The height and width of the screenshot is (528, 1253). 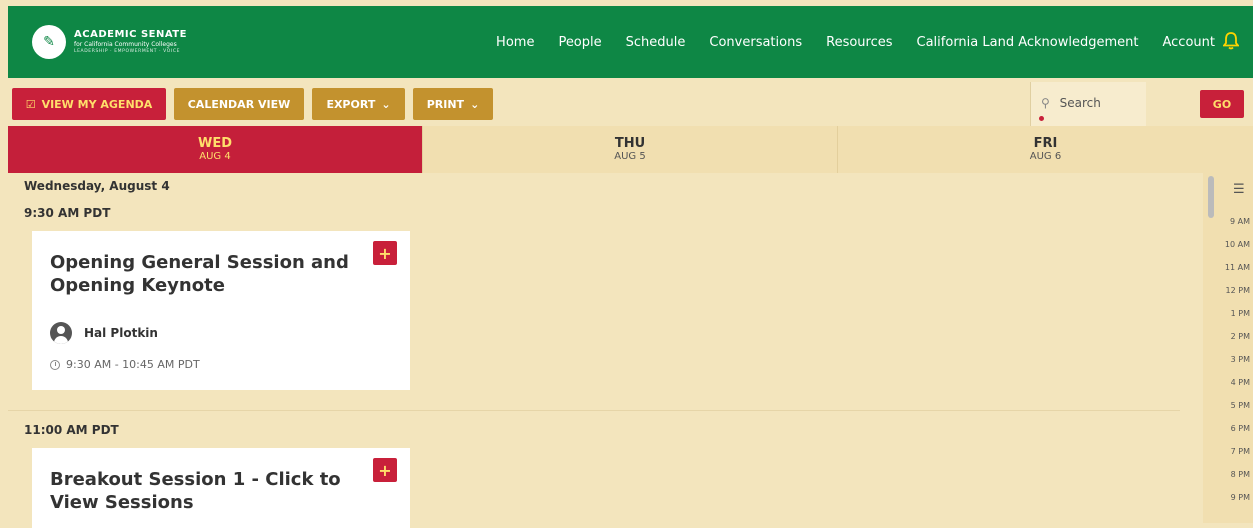 I want to click on view-my-agenda-button: ☑ VIEW MY AGENDA, so click(x=89, y=104).